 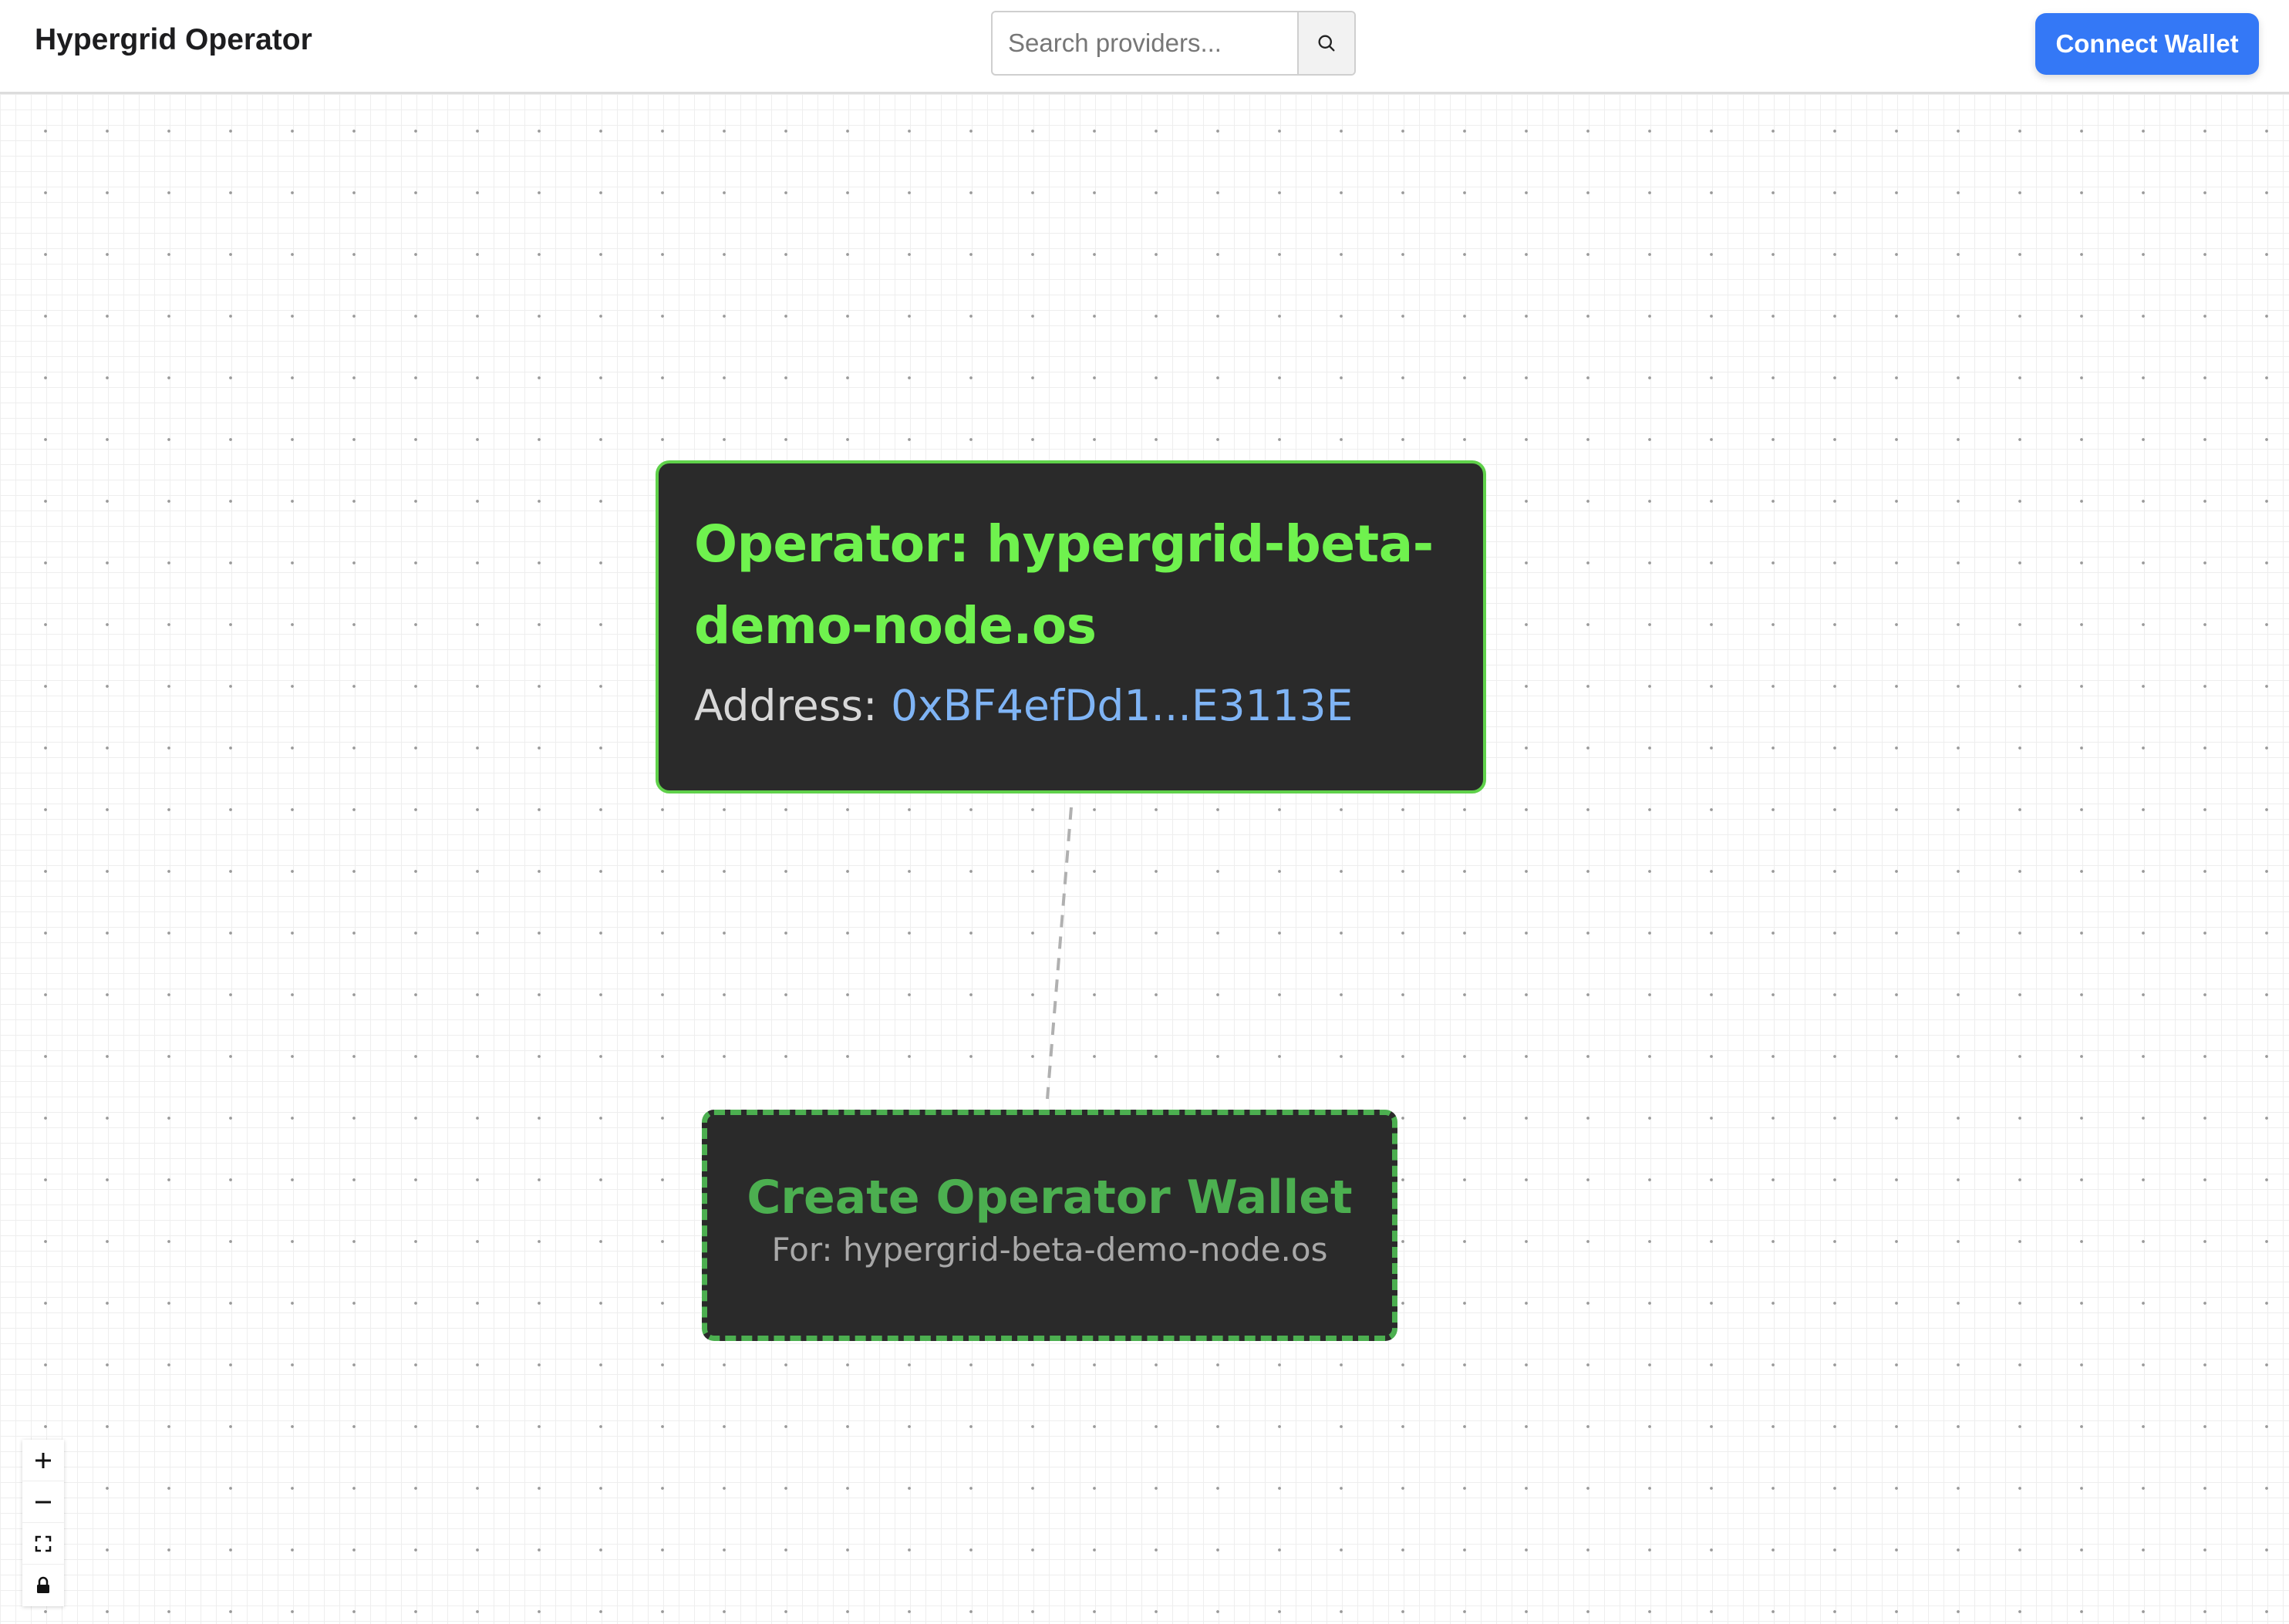 I want to click on search-icon, so click(x=1326, y=43).